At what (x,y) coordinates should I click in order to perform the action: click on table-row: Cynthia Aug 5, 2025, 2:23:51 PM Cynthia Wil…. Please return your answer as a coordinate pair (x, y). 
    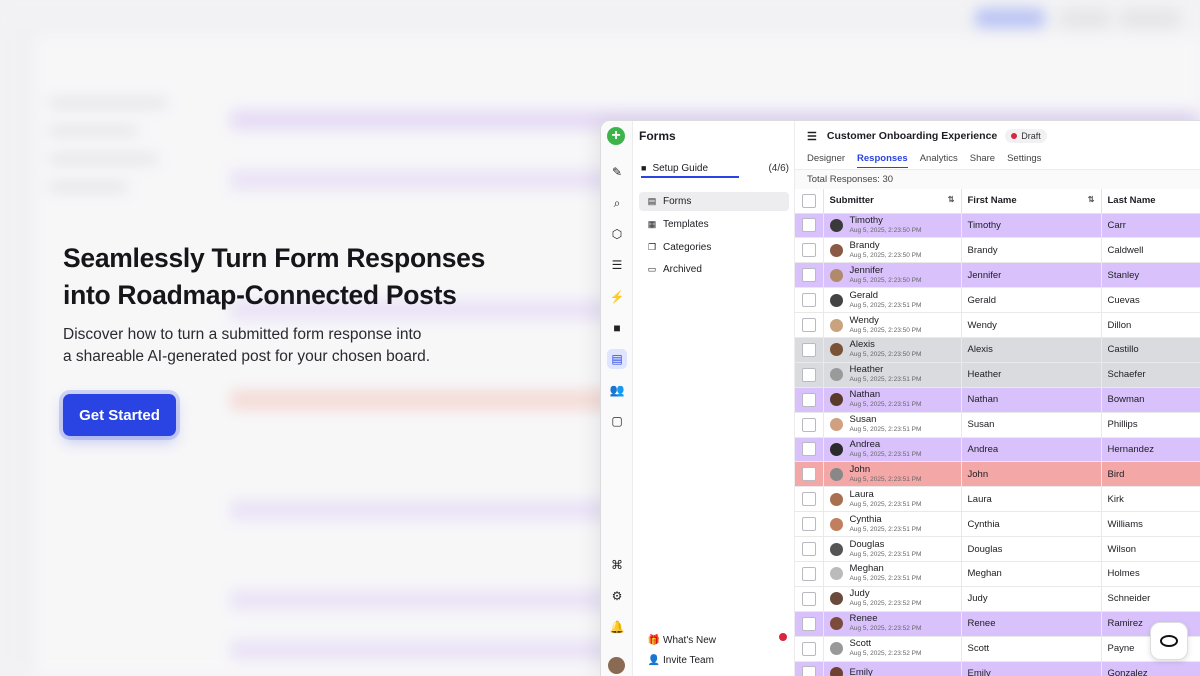
    Looking at the image, I should click on (997, 524).